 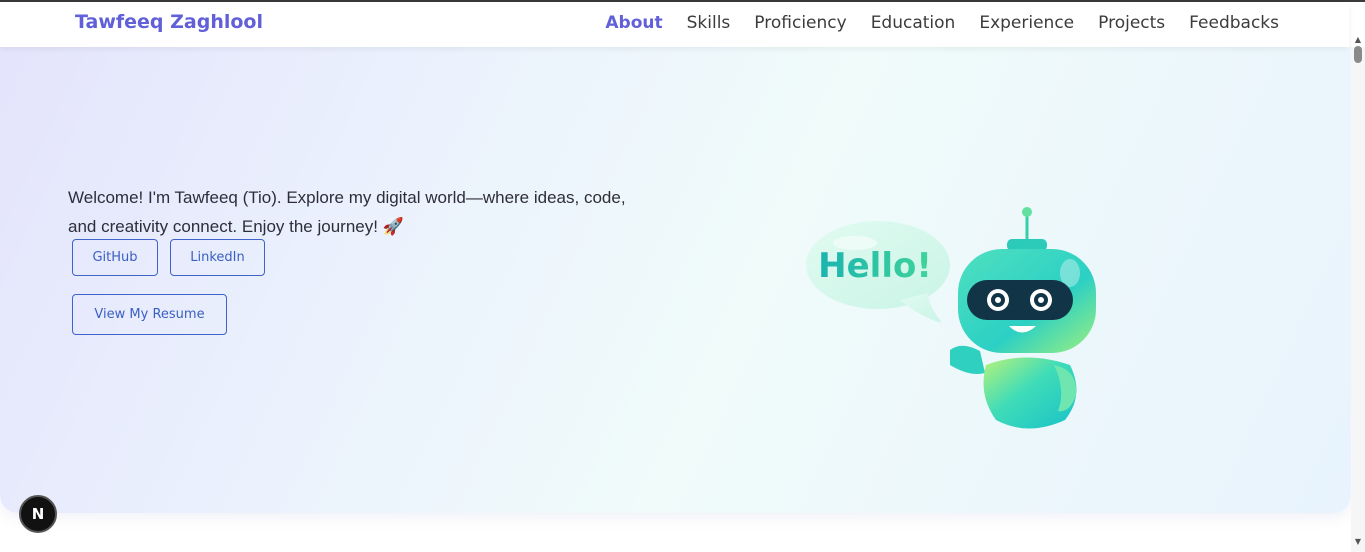 What do you see at coordinates (875, 266) in the screenshot?
I see `speech-bubble-text: Hello!` at bounding box center [875, 266].